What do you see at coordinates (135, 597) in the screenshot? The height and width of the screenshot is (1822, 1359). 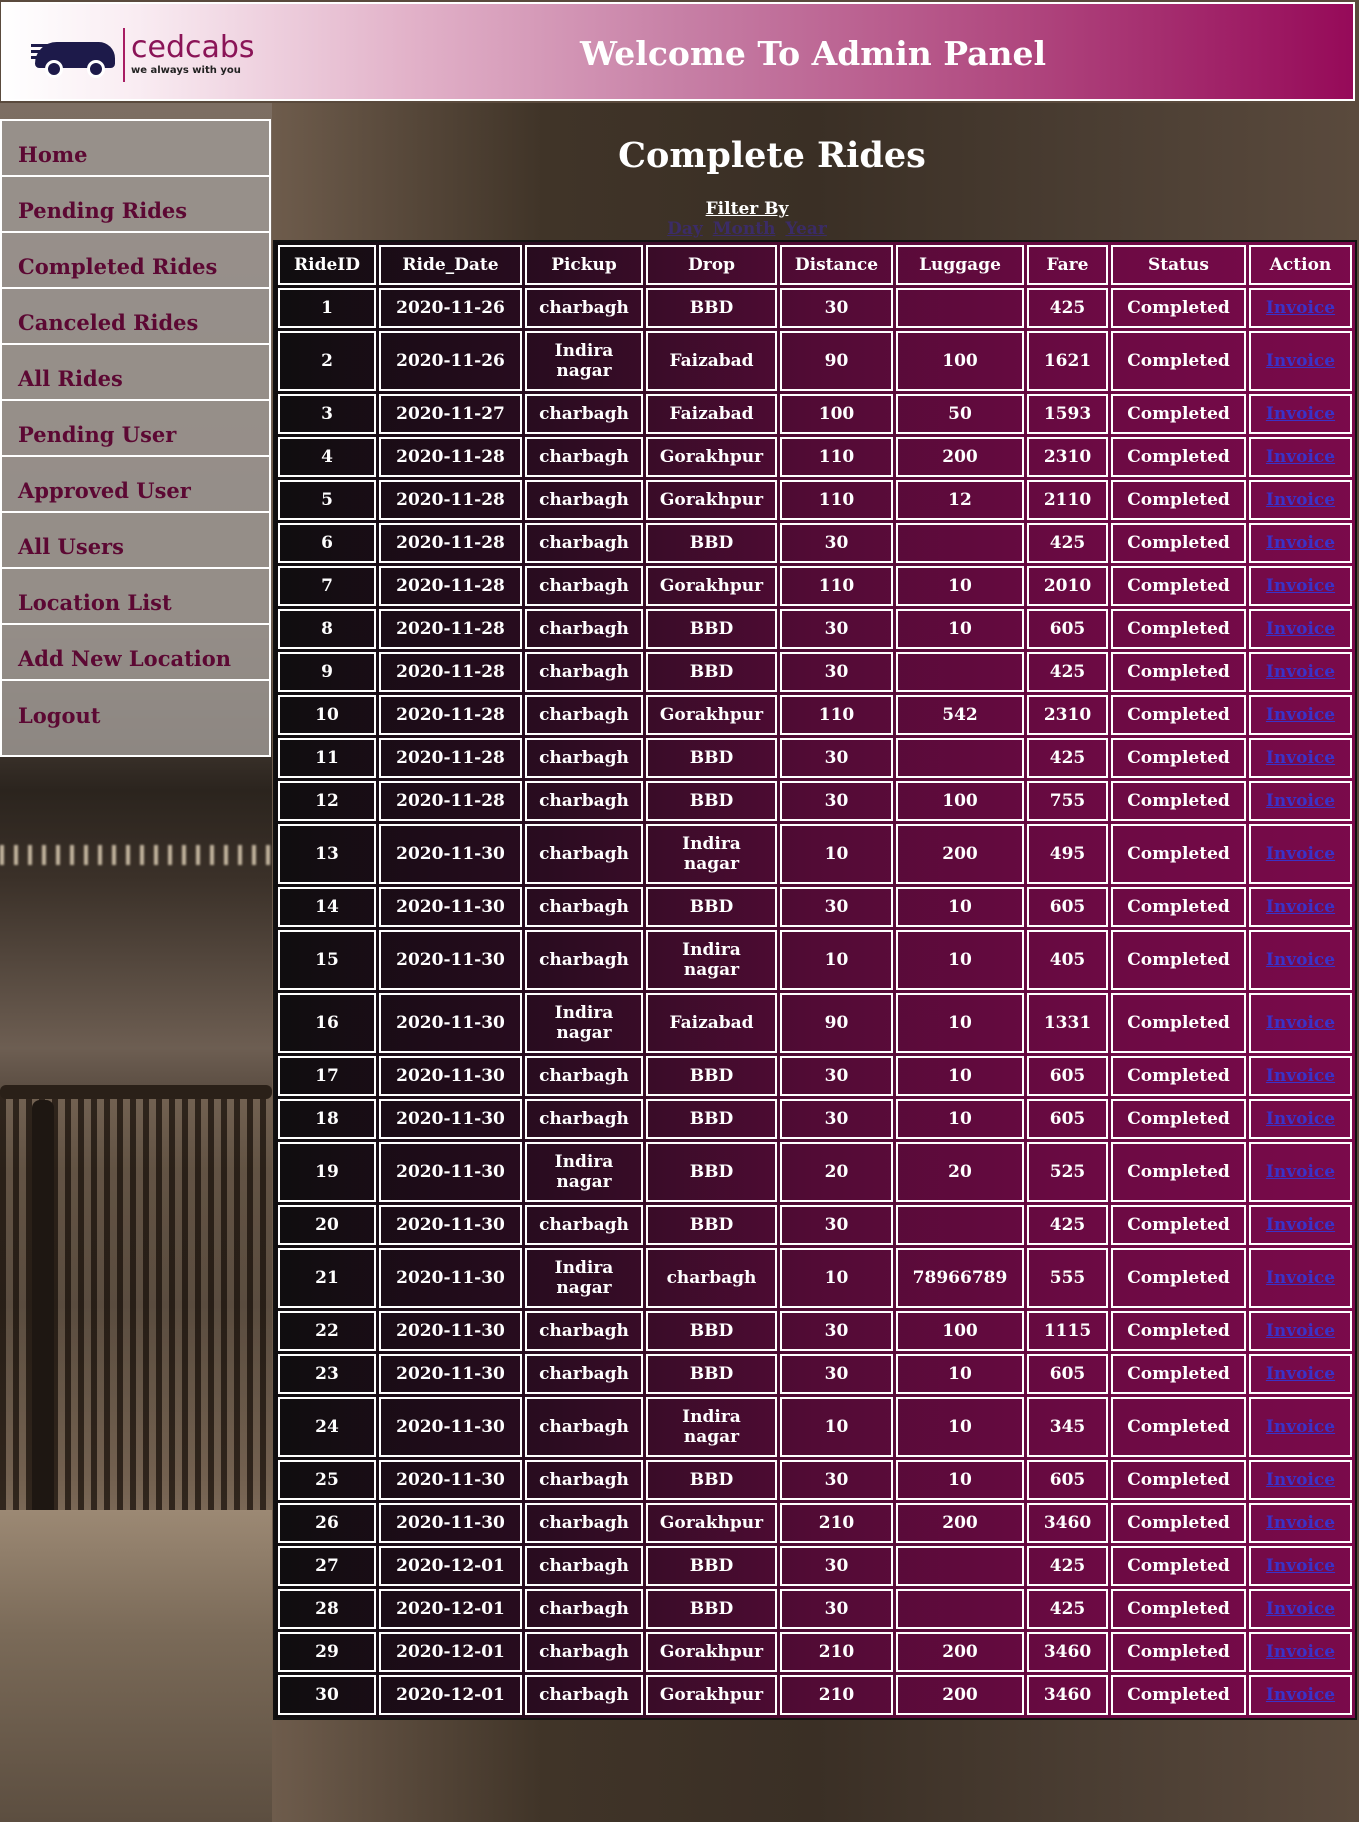 I see `sidebar-item-location-list: Location List` at bounding box center [135, 597].